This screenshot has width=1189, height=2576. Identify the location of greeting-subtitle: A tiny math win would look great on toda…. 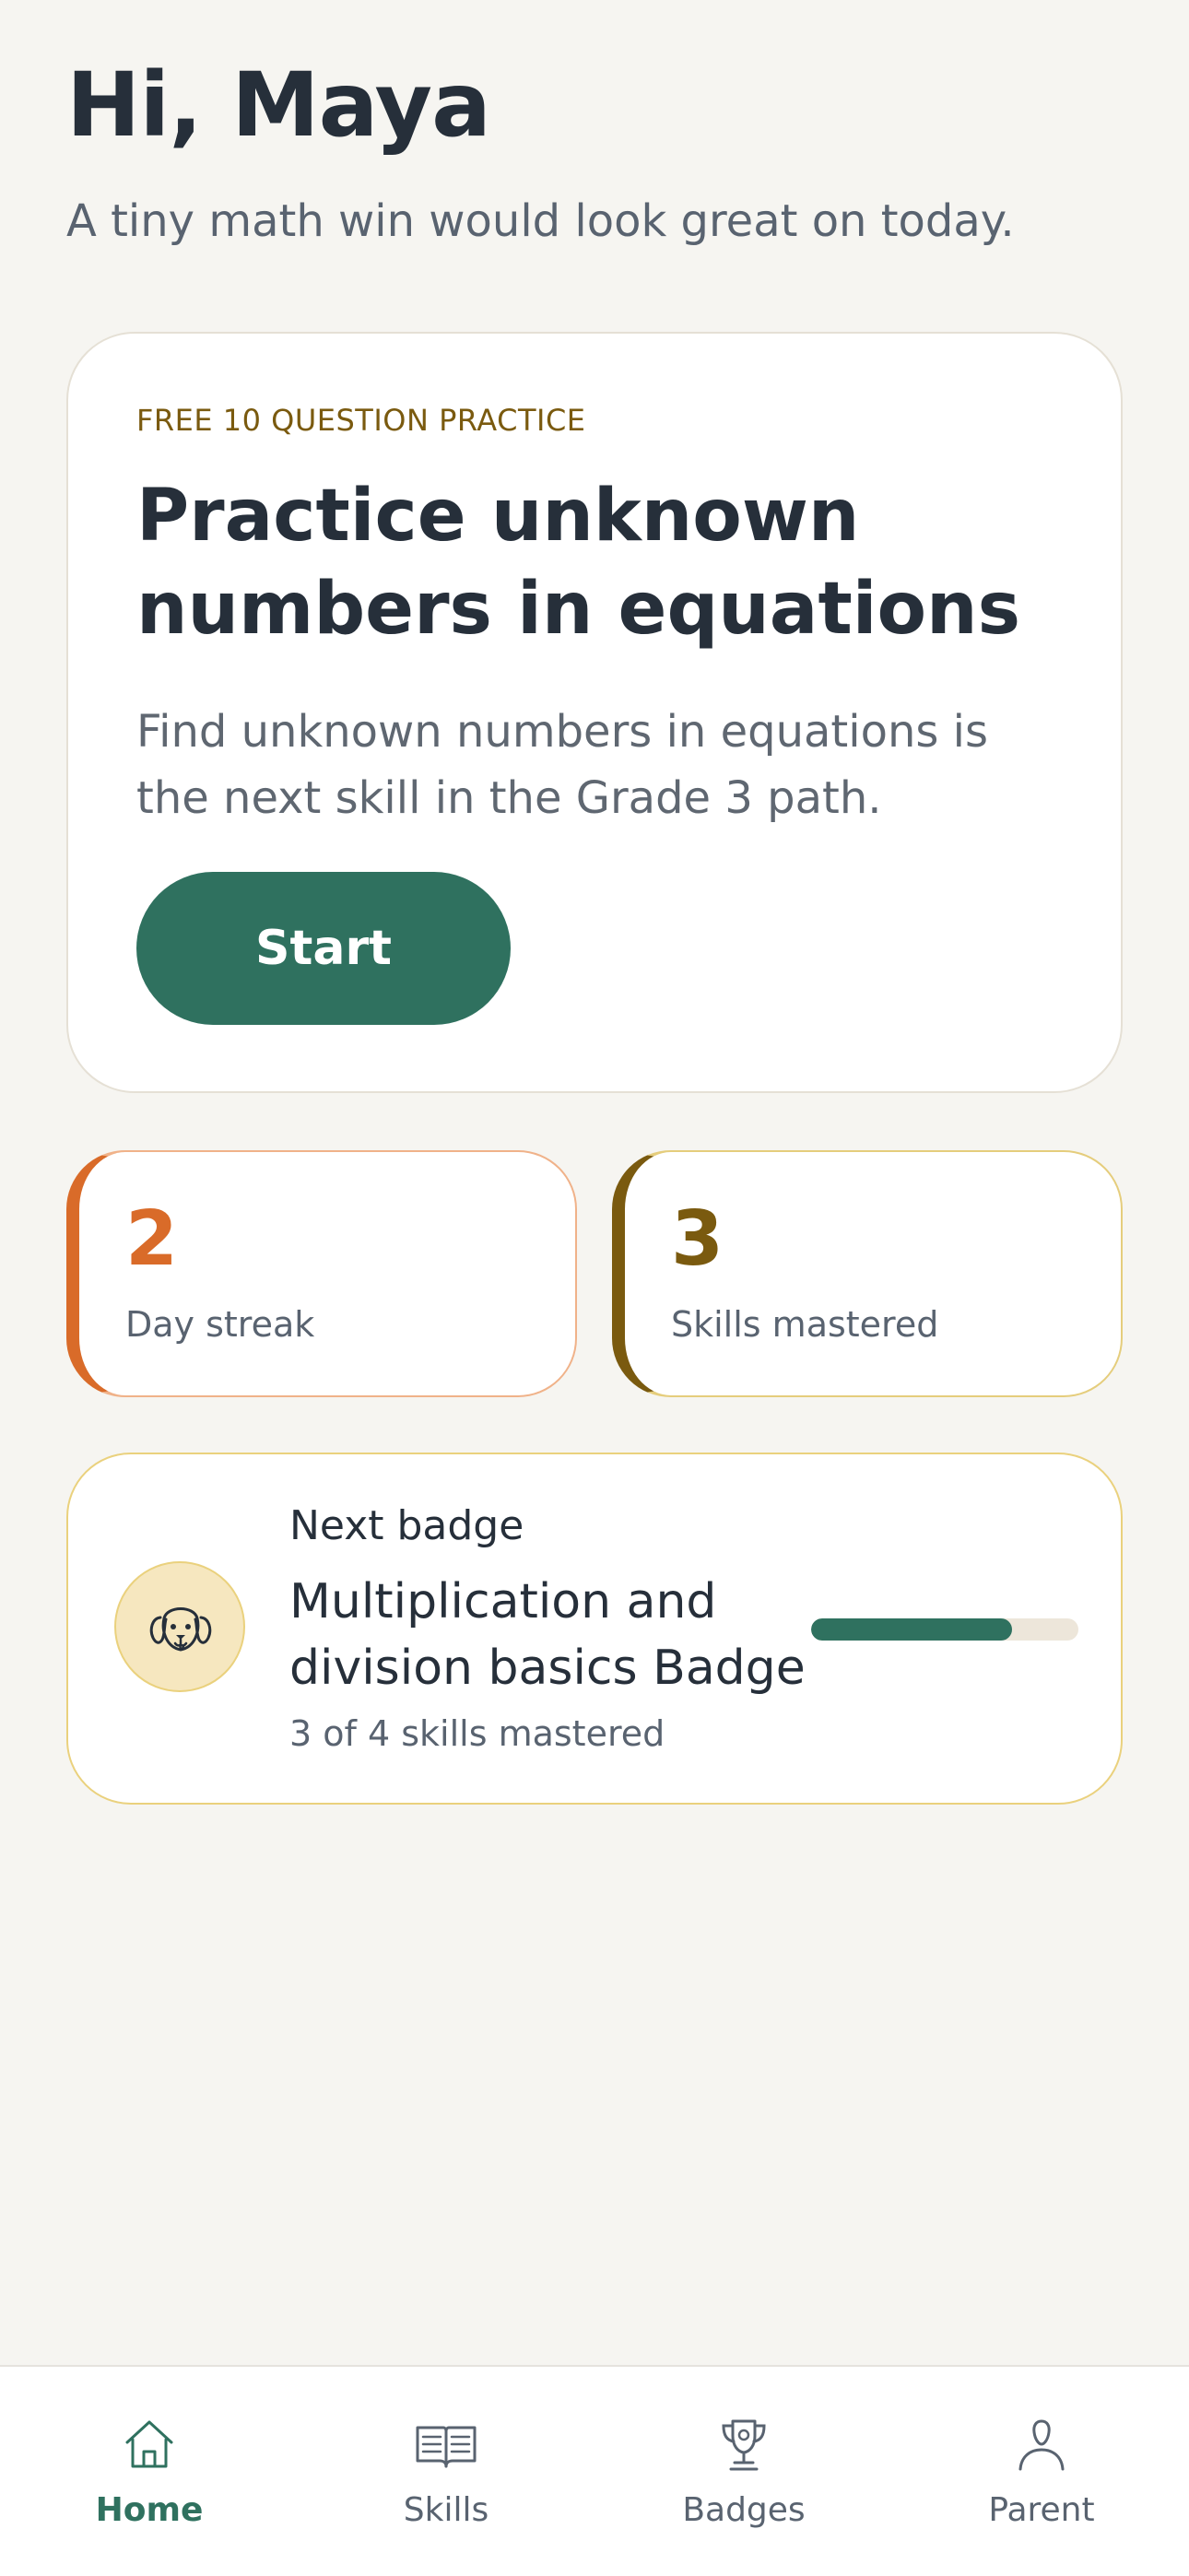
(540, 221).